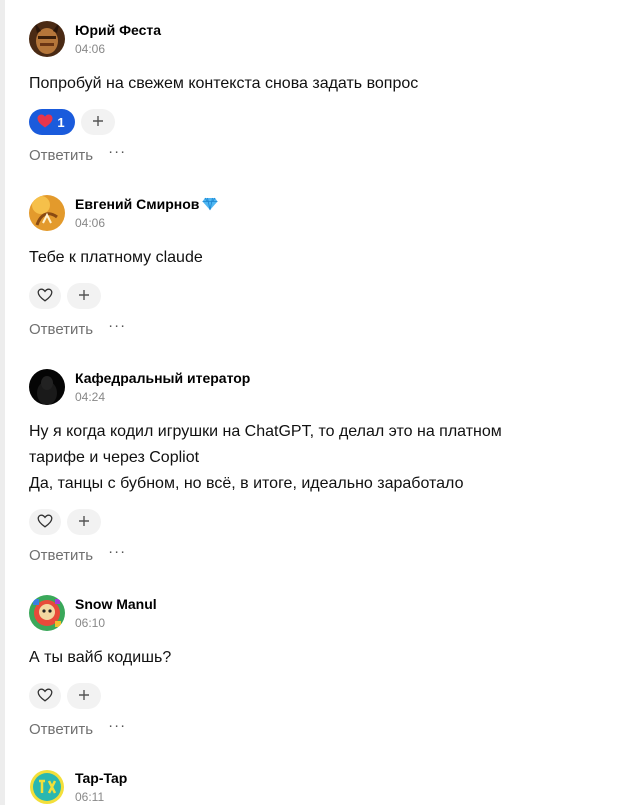 This screenshot has height=805, width=640. Describe the element at coordinates (90, 623) in the screenshot. I see `timestamp: 06:10` at that location.